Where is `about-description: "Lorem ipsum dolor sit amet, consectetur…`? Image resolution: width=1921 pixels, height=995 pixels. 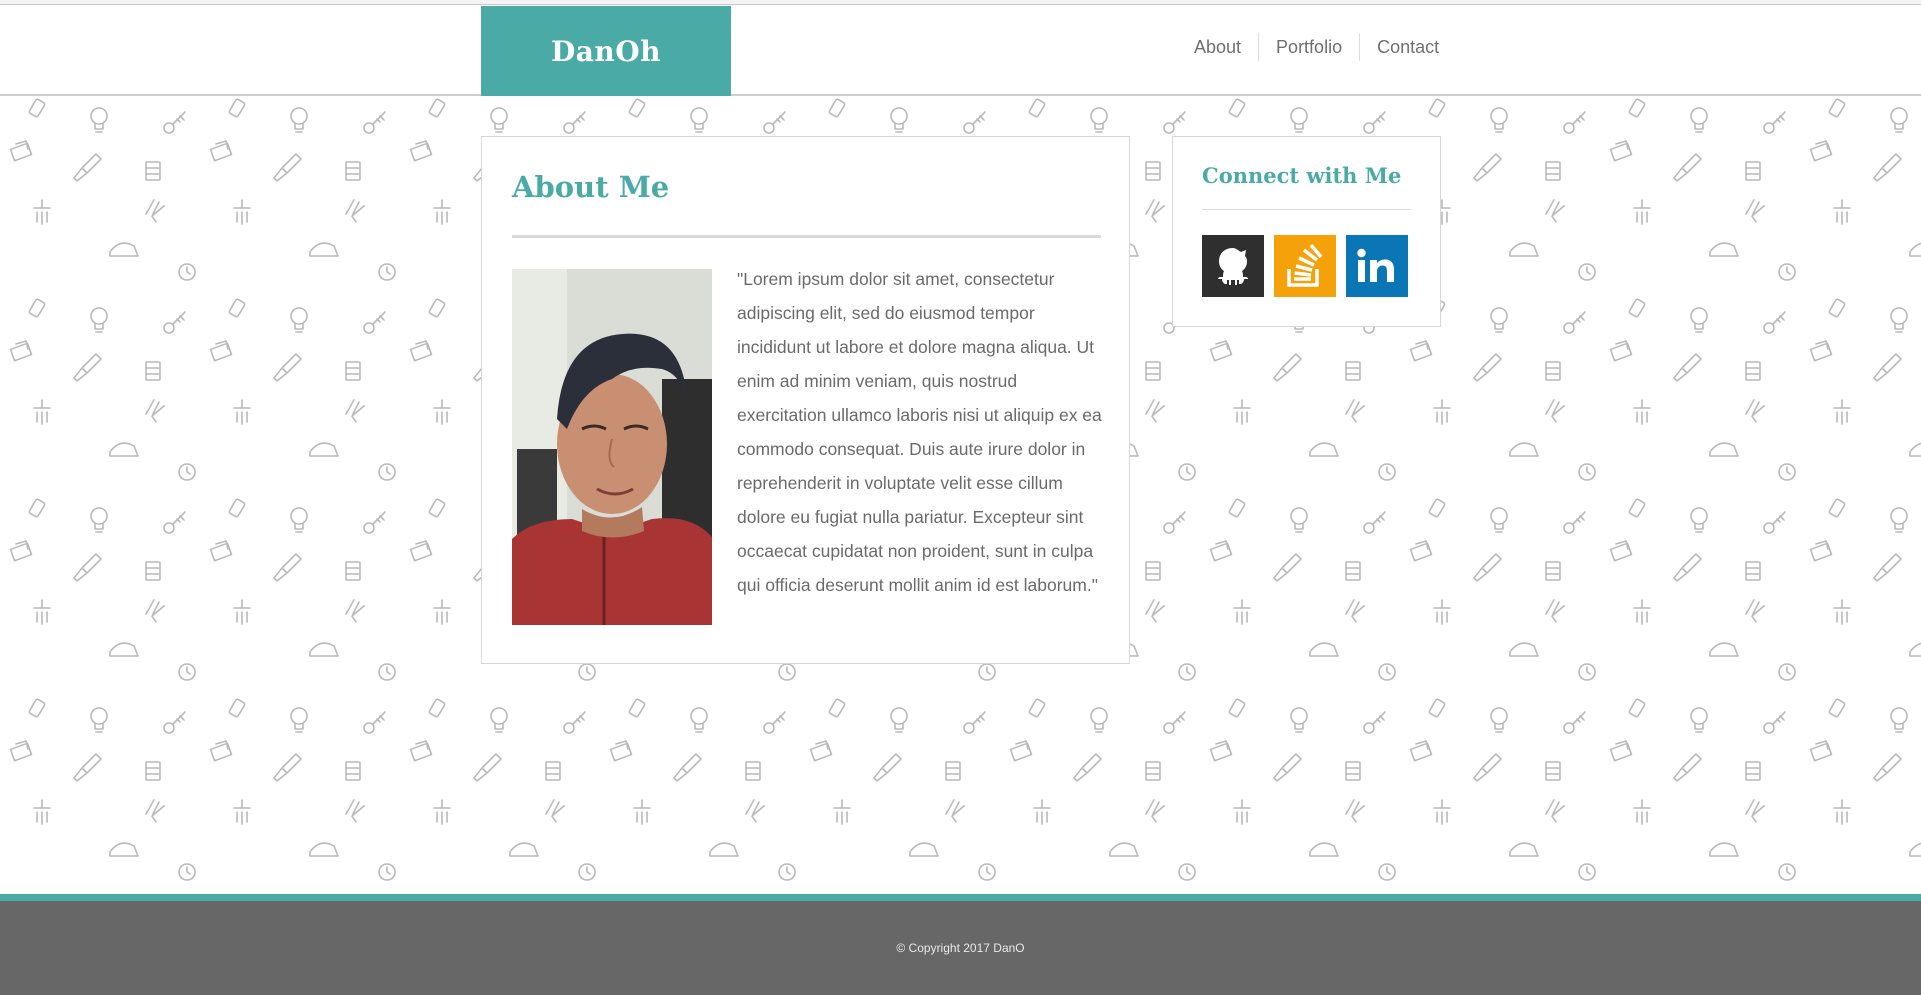
about-description: "Lorem ipsum dolor sit amet, consectetur… is located at coordinates (919, 432).